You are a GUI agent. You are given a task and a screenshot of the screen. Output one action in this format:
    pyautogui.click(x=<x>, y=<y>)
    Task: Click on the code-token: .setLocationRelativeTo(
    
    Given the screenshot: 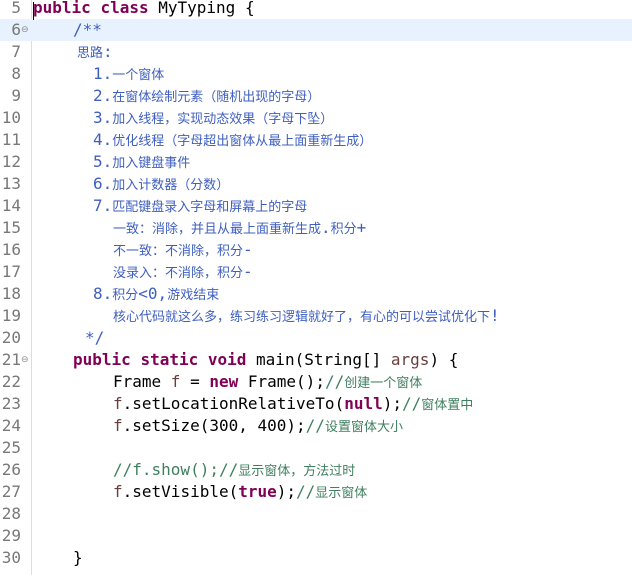 What is the action you would take?
    pyautogui.click(x=233, y=403)
    